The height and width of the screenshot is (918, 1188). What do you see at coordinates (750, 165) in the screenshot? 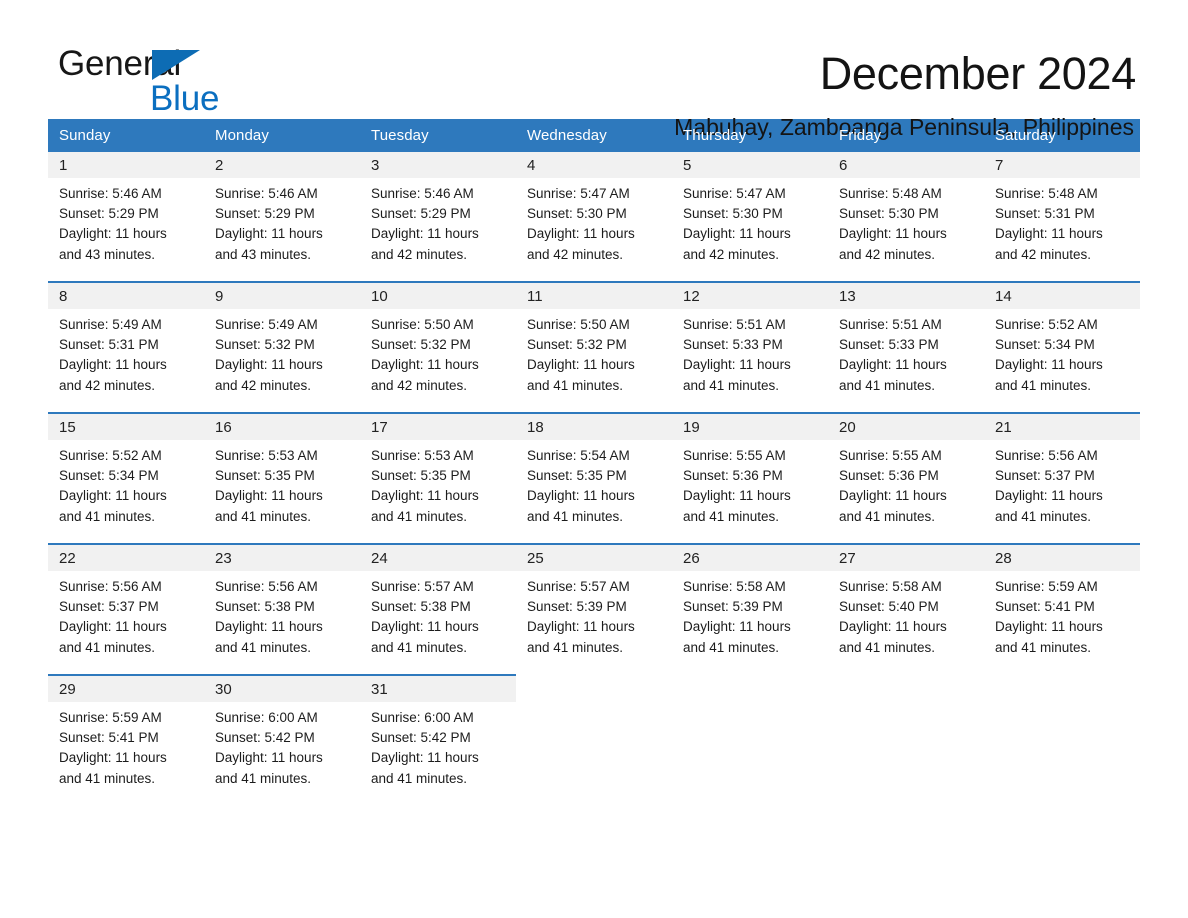
I see `day-number: 5` at bounding box center [750, 165].